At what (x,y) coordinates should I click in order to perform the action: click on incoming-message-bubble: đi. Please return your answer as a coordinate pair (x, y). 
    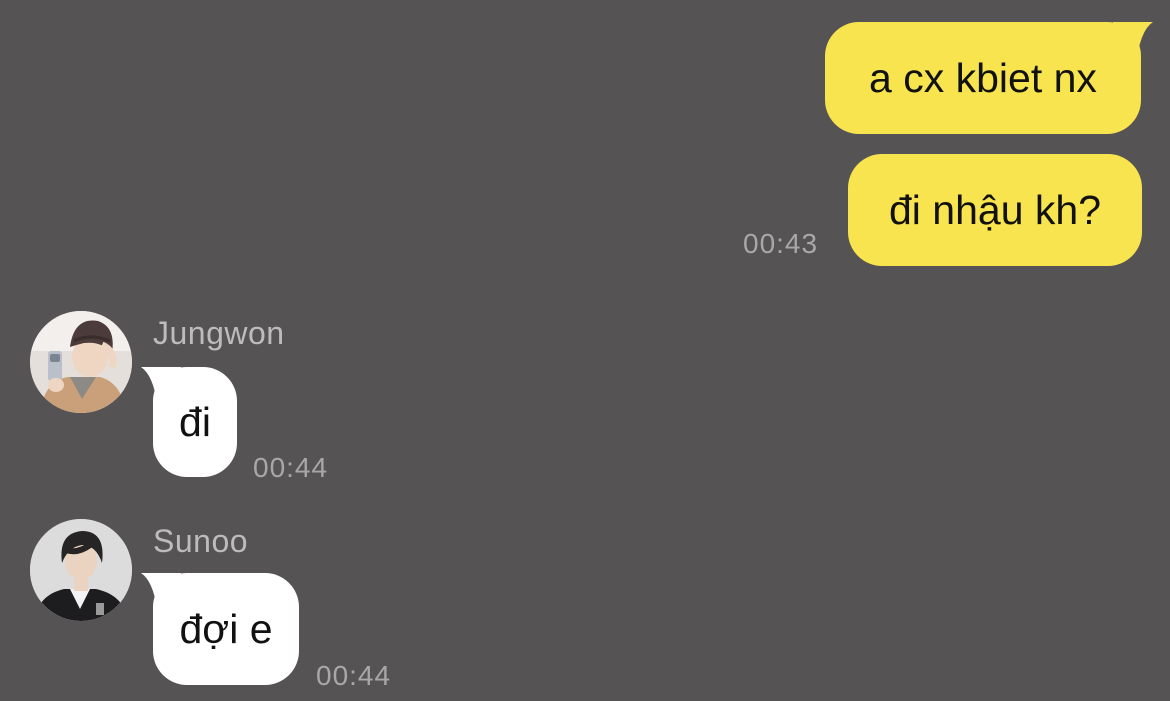
    Looking at the image, I should click on (189, 422).